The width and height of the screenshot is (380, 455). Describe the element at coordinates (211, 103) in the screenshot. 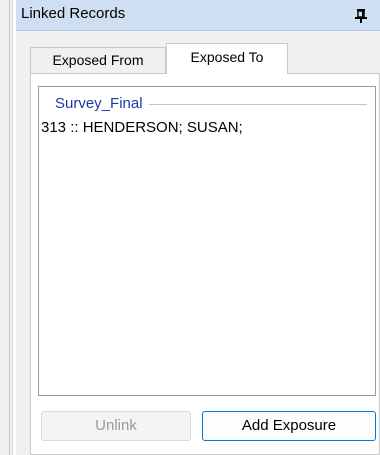

I see `list-group-header: Survey_Final` at that location.